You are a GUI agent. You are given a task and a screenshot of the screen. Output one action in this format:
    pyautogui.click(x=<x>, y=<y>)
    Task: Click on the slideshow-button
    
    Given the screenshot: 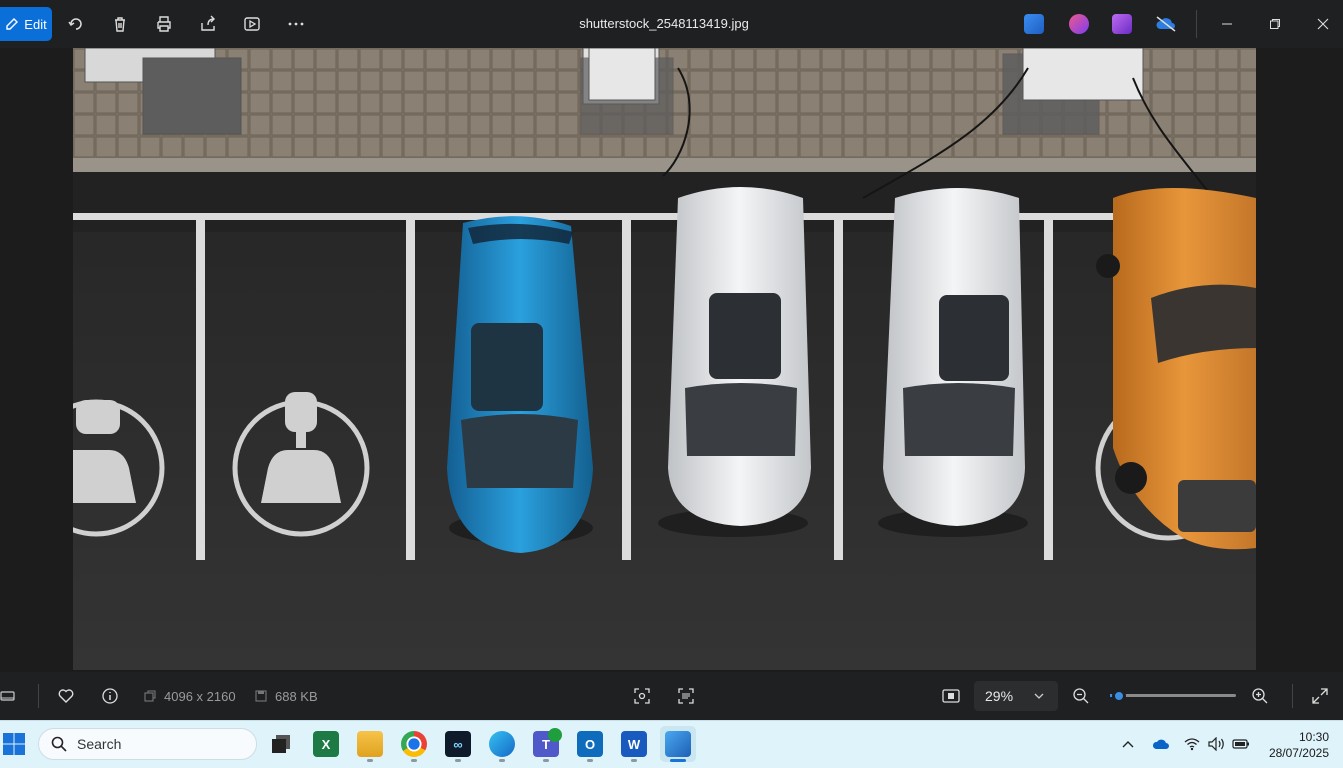 What is the action you would take?
    pyautogui.click(x=252, y=24)
    